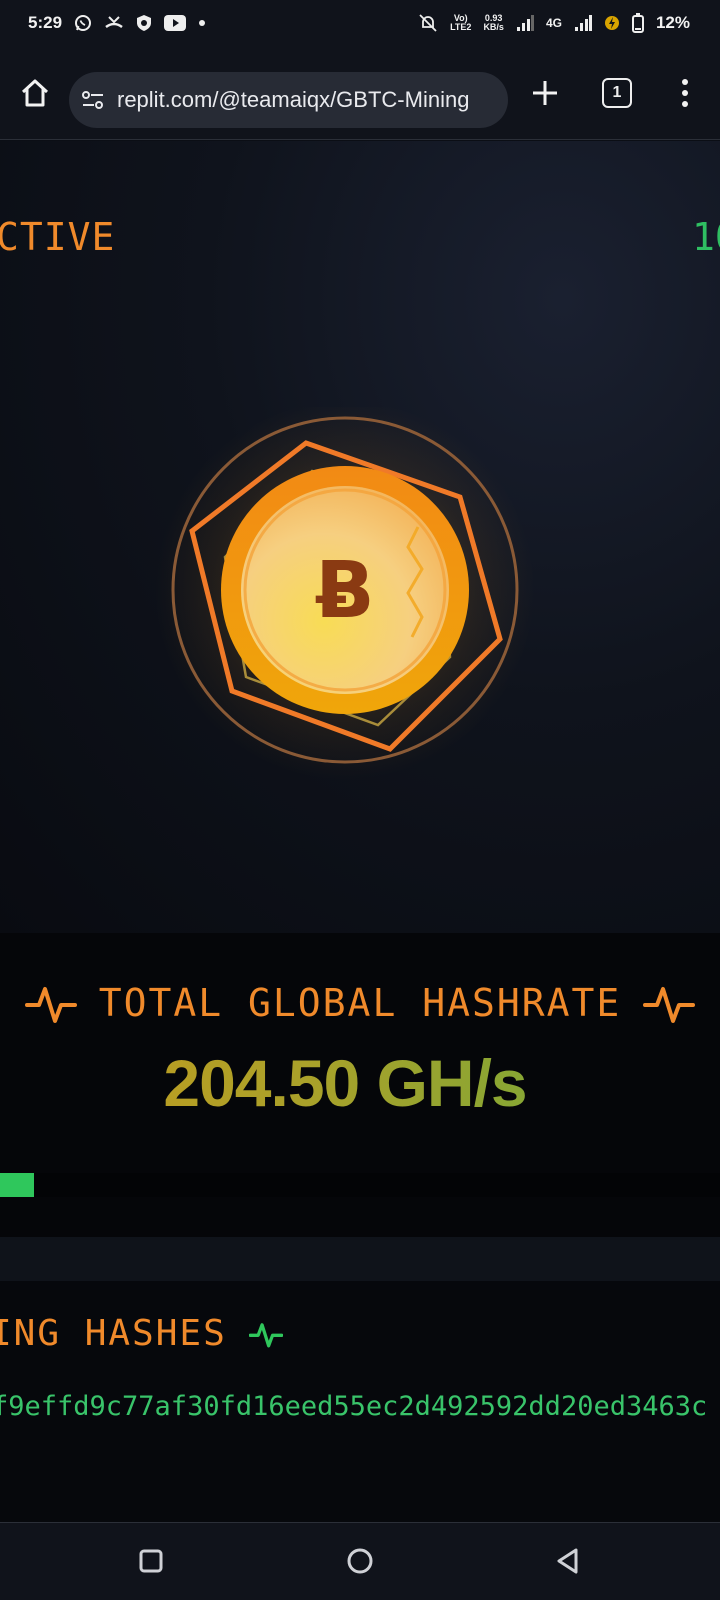  I want to click on status-time: 5:29, so click(45, 22).